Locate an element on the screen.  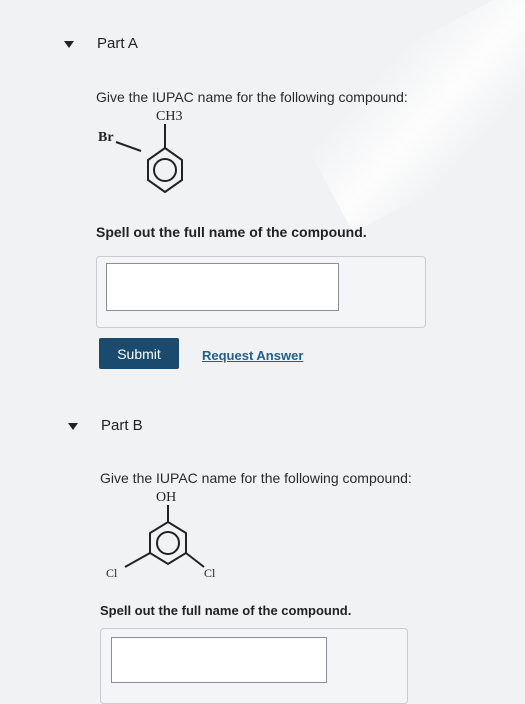
part-a-answer-field is located at coordinates (222, 287).